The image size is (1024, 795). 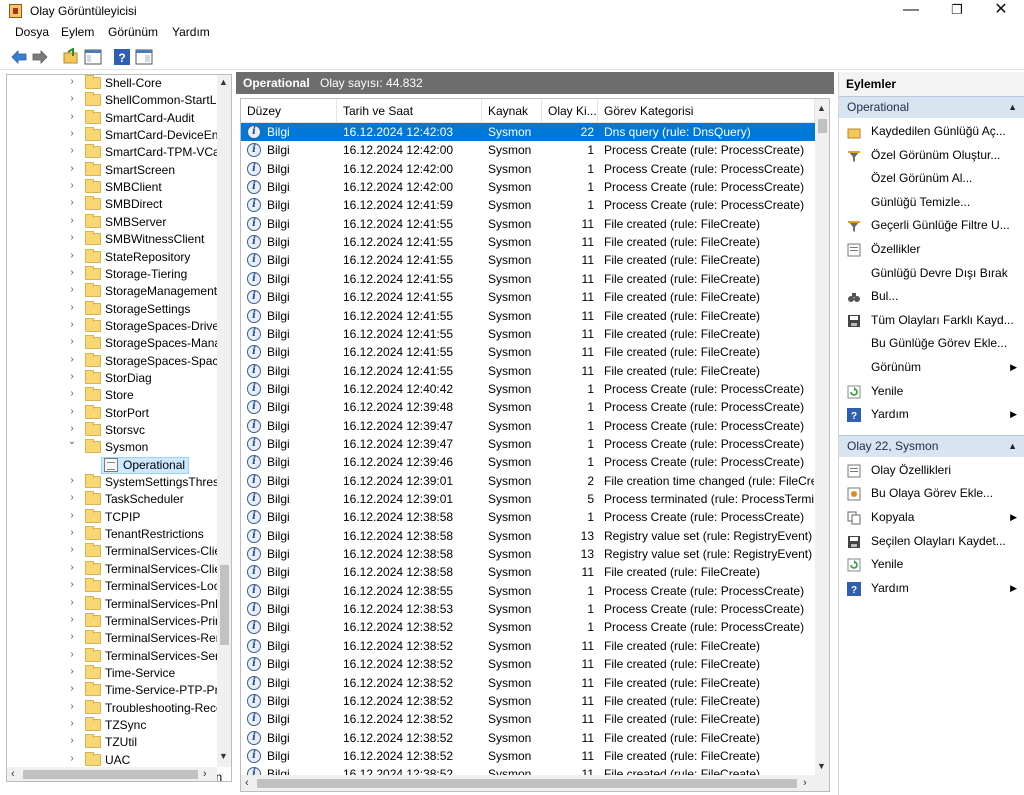 I want to click on tree-node: › SMBWitnessClient, so click(x=114, y=239).